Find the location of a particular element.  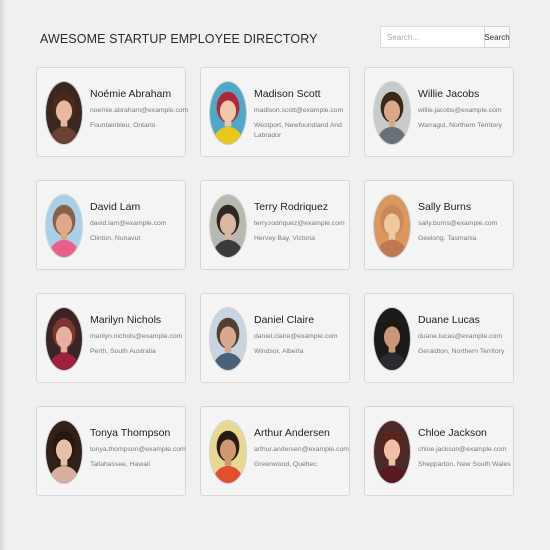

employee-name: Arthur Andersen is located at coordinates (292, 433).